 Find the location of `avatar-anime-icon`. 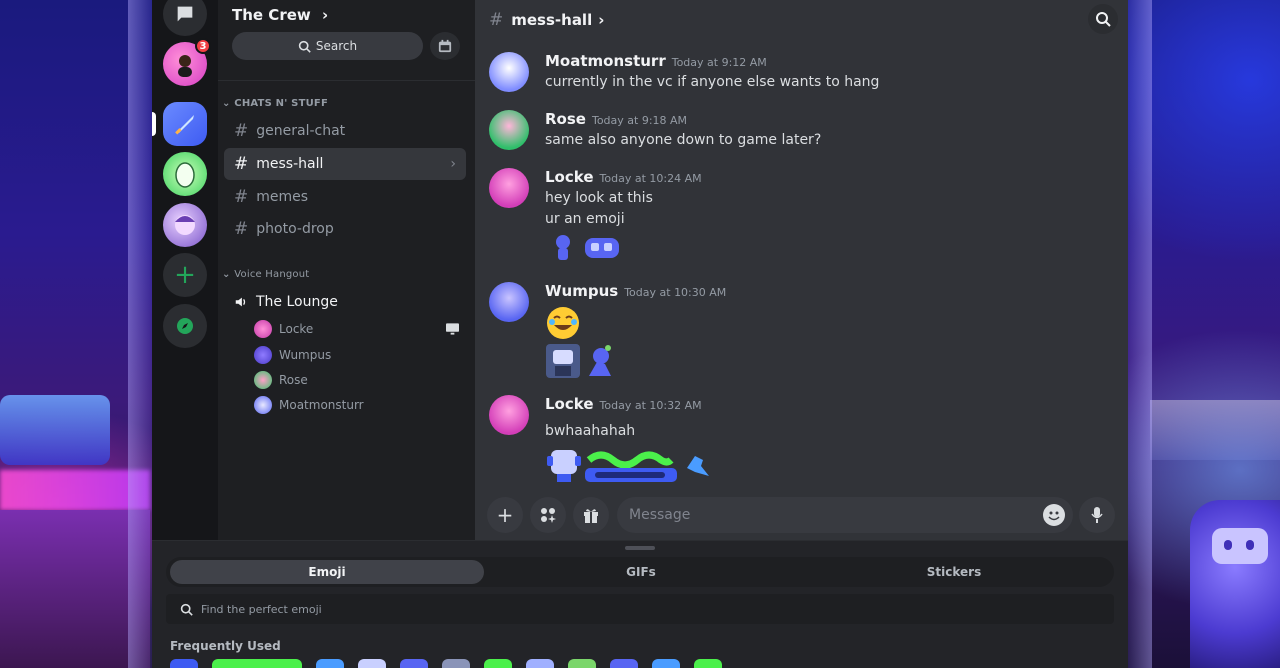

avatar-anime-icon is located at coordinates (185, 225).